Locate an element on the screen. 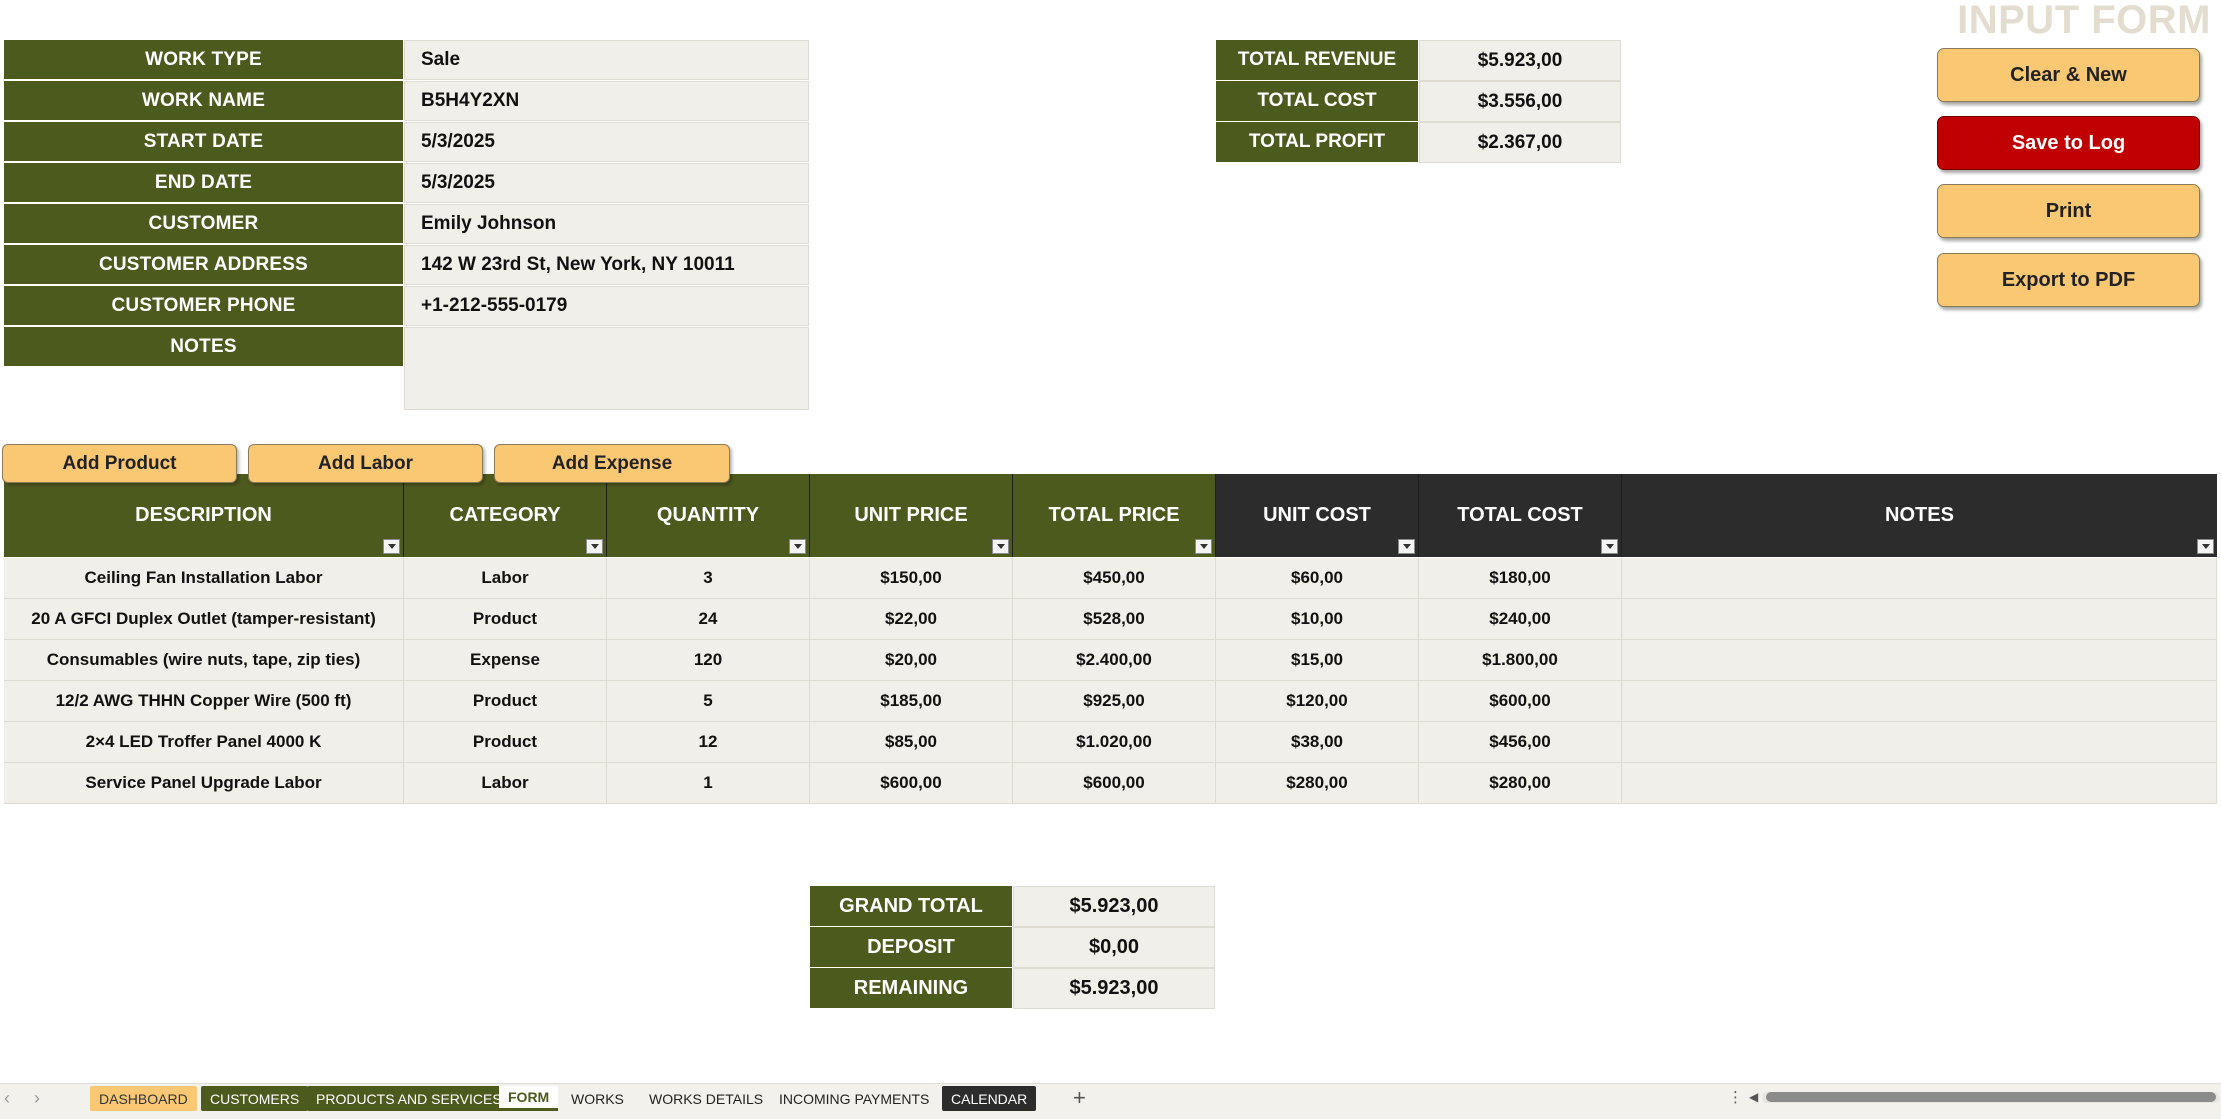  cell-category: Expense is located at coordinates (505, 660).